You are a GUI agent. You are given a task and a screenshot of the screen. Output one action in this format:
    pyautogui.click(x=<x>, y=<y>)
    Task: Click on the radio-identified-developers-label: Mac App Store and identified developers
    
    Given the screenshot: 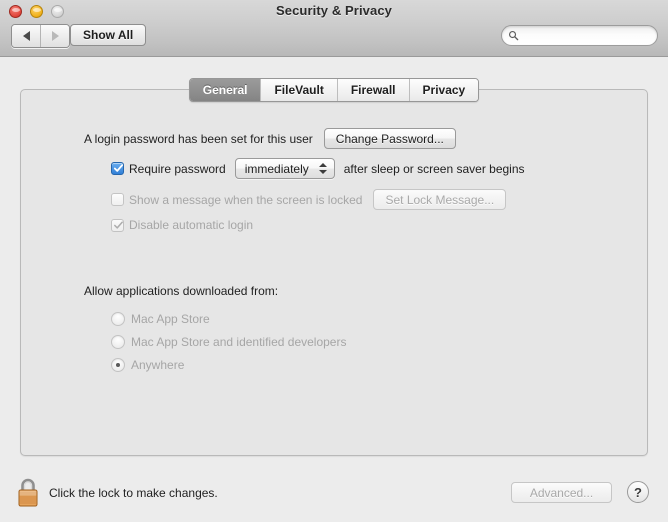 What is the action you would take?
    pyautogui.click(x=239, y=342)
    